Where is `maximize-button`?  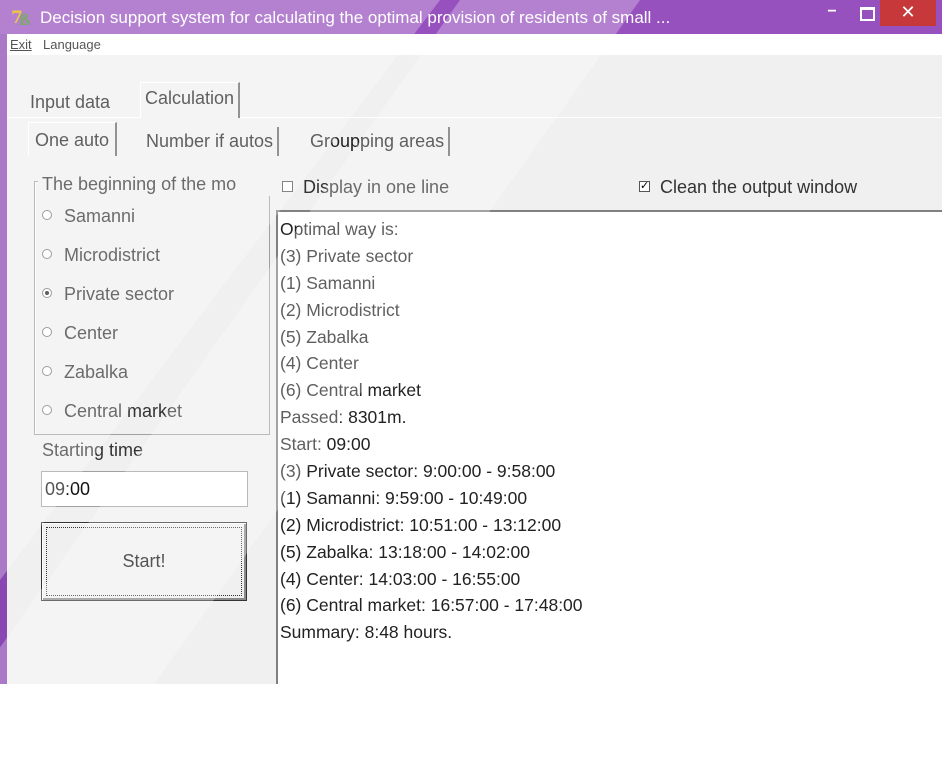
maximize-button is located at coordinates (867, 13).